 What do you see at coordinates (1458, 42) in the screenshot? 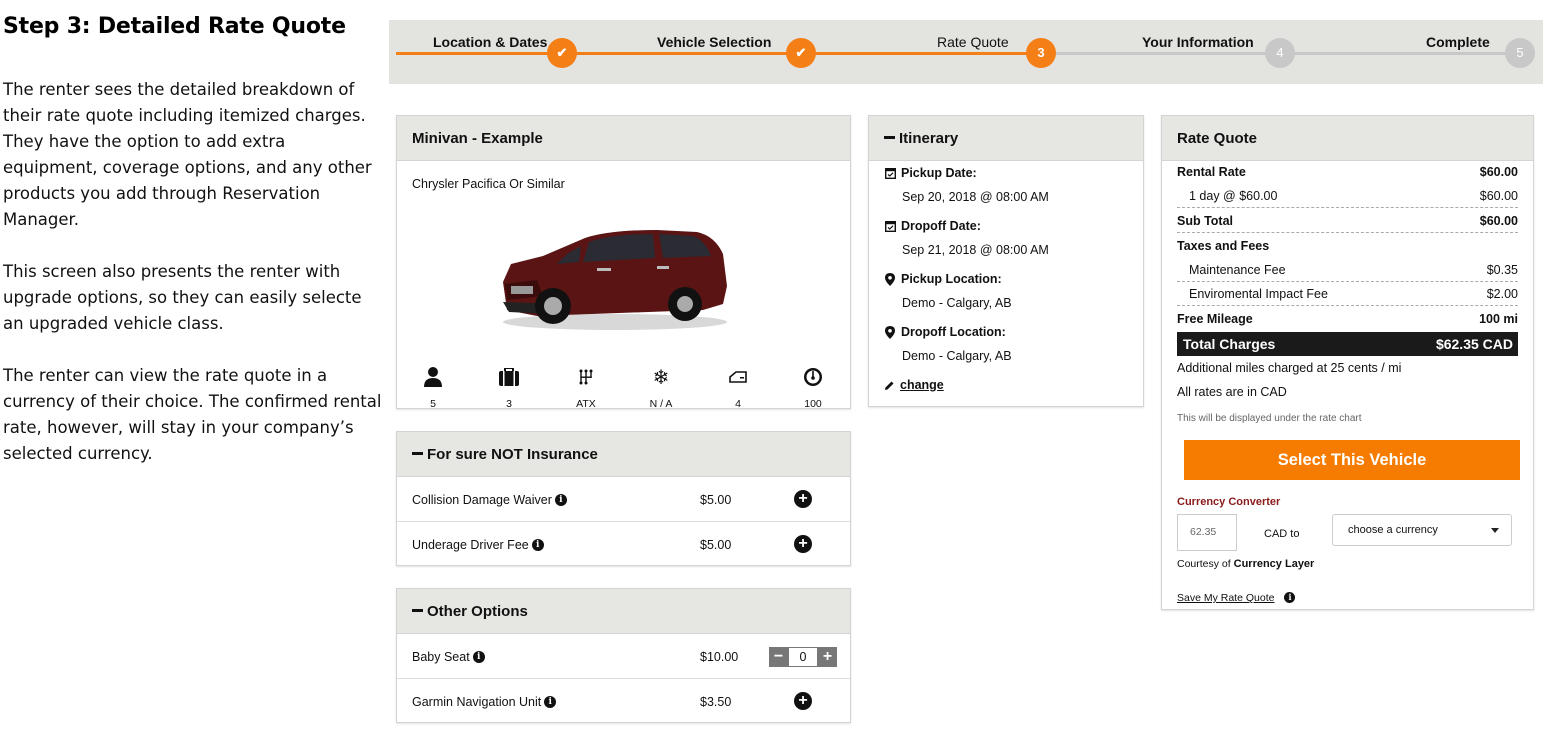
I see `step-label-complete: Complete` at bounding box center [1458, 42].